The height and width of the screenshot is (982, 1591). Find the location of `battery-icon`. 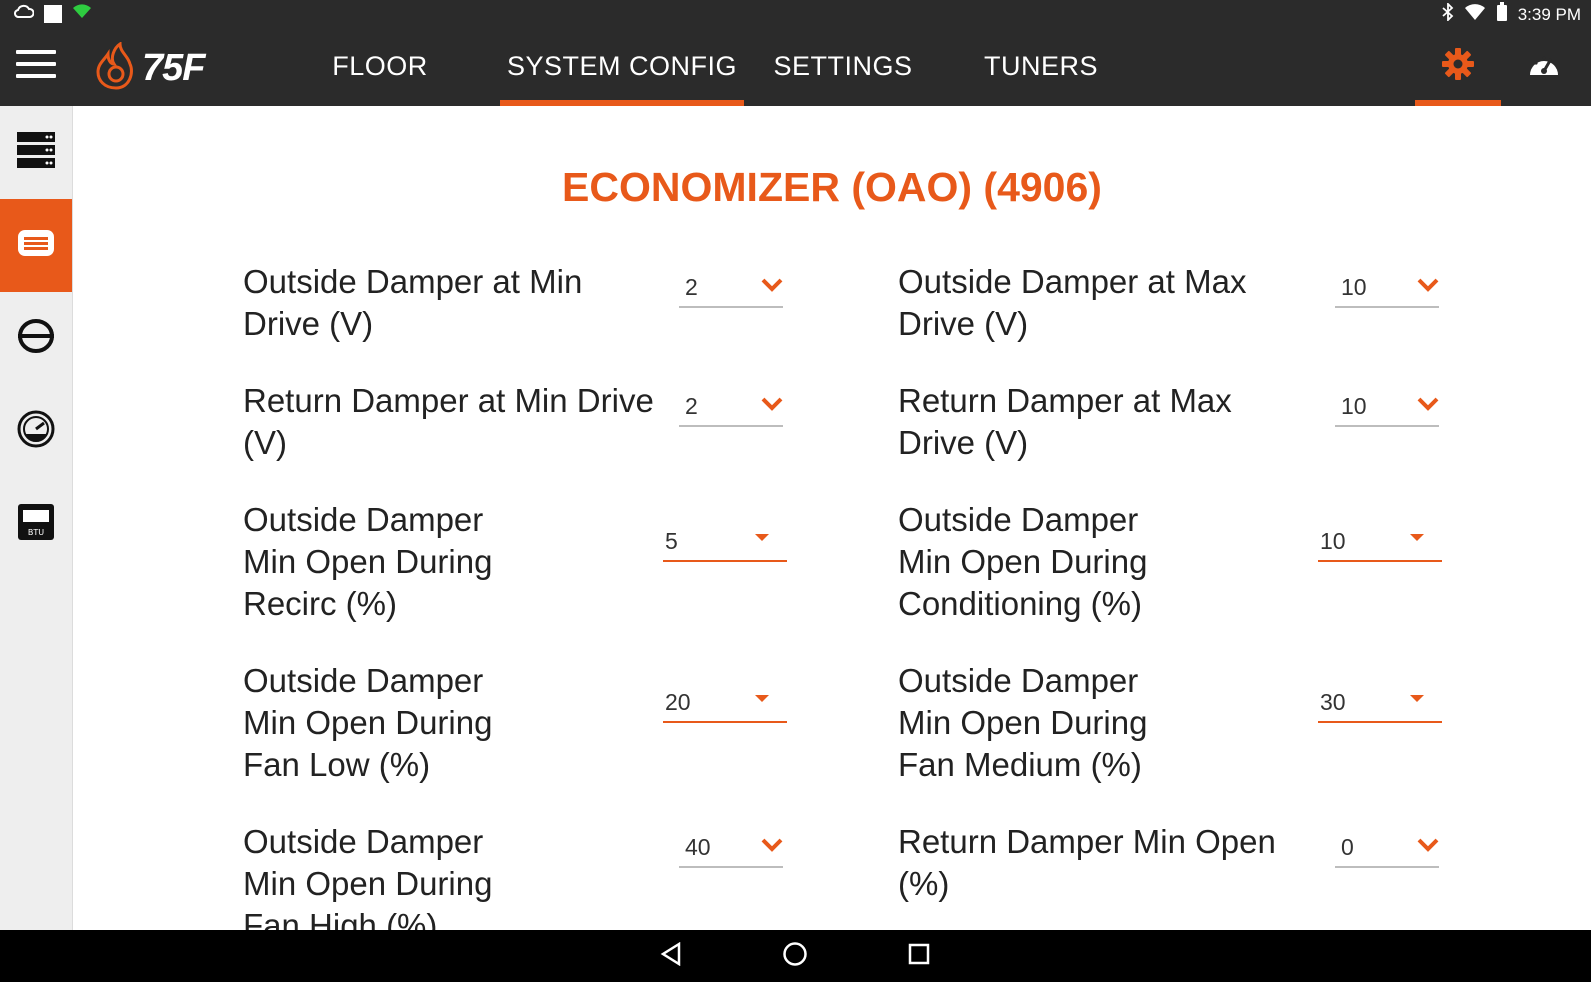

battery-icon is located at coordinates (1502, 14).